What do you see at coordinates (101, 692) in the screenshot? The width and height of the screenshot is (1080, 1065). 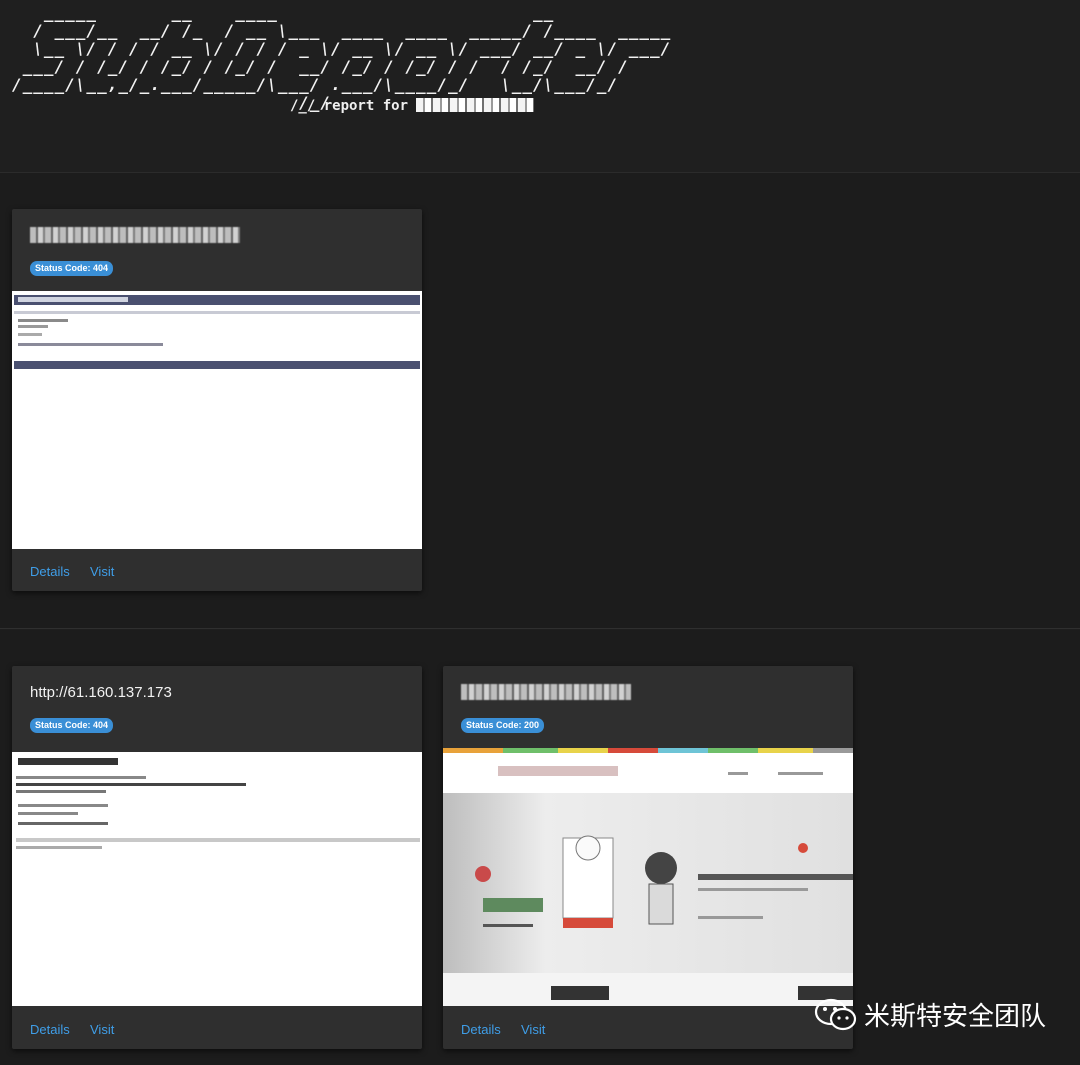 I see `card-title: http://61.160.137.173` at bounding box center [101, 692].